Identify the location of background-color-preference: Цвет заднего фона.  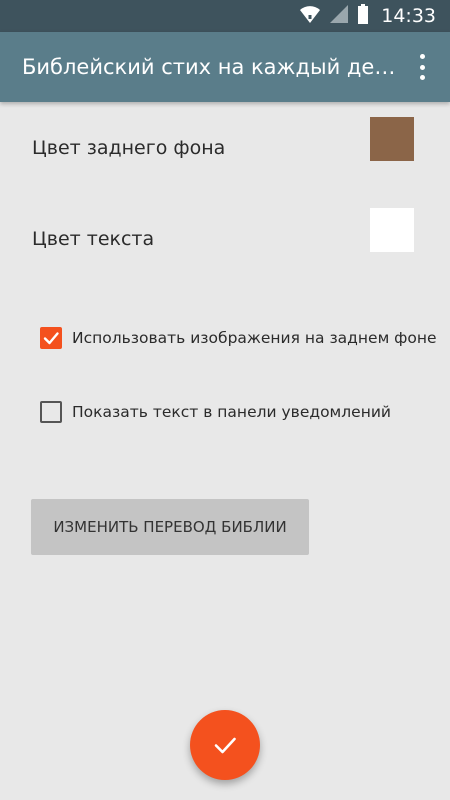
(225, 148).